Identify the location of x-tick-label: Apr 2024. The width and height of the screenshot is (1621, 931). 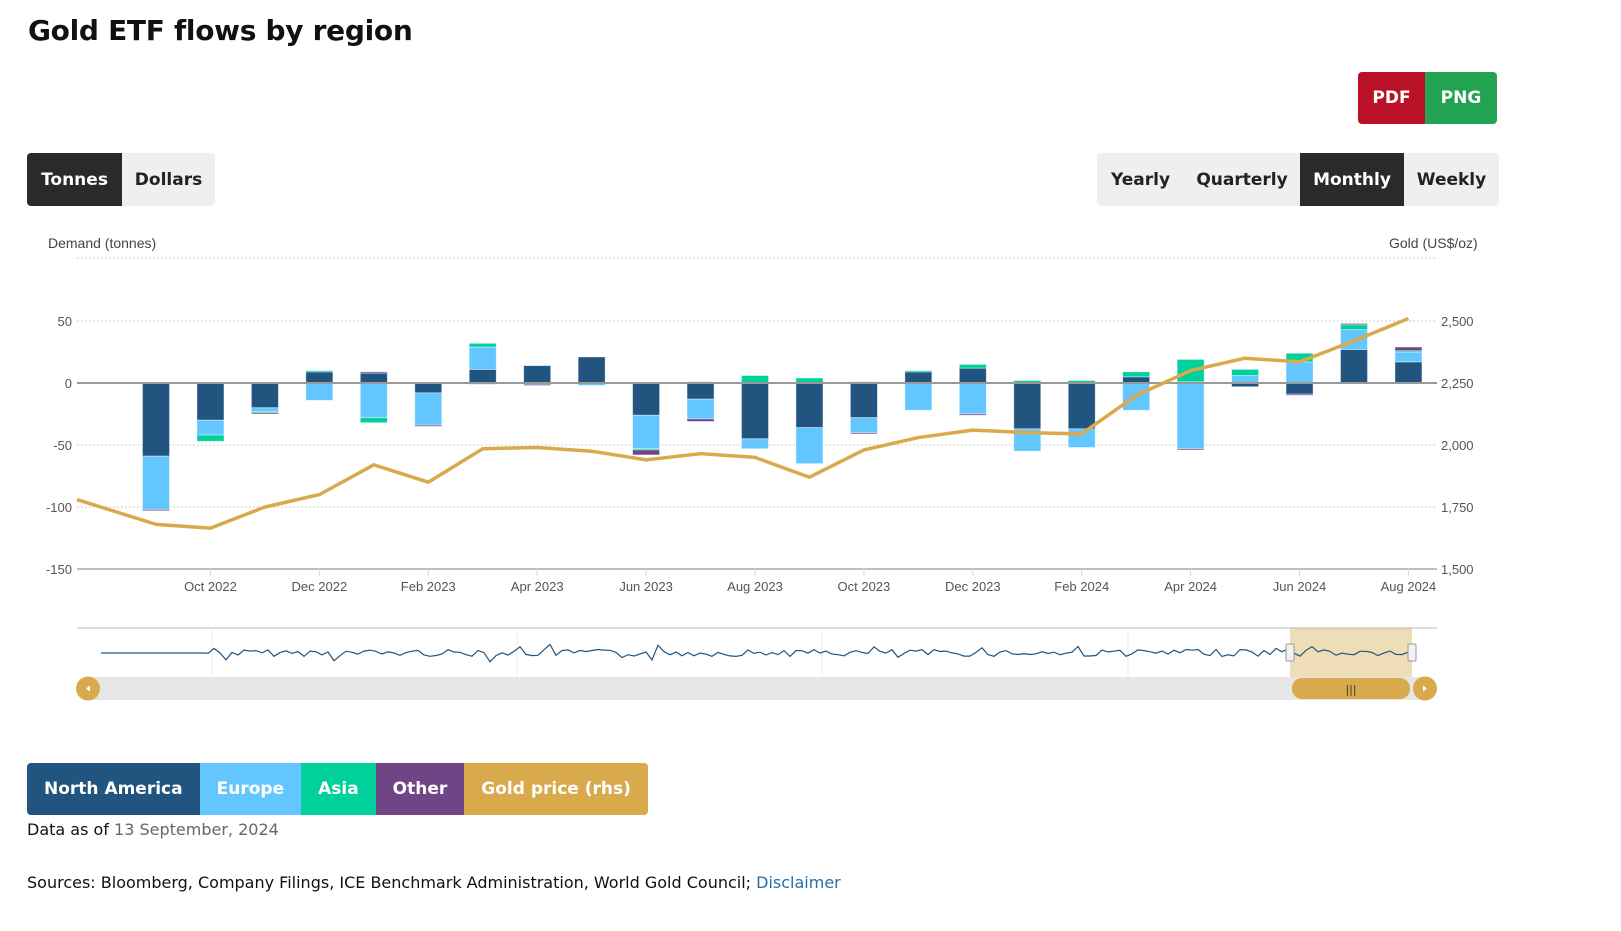
(1190, 586).